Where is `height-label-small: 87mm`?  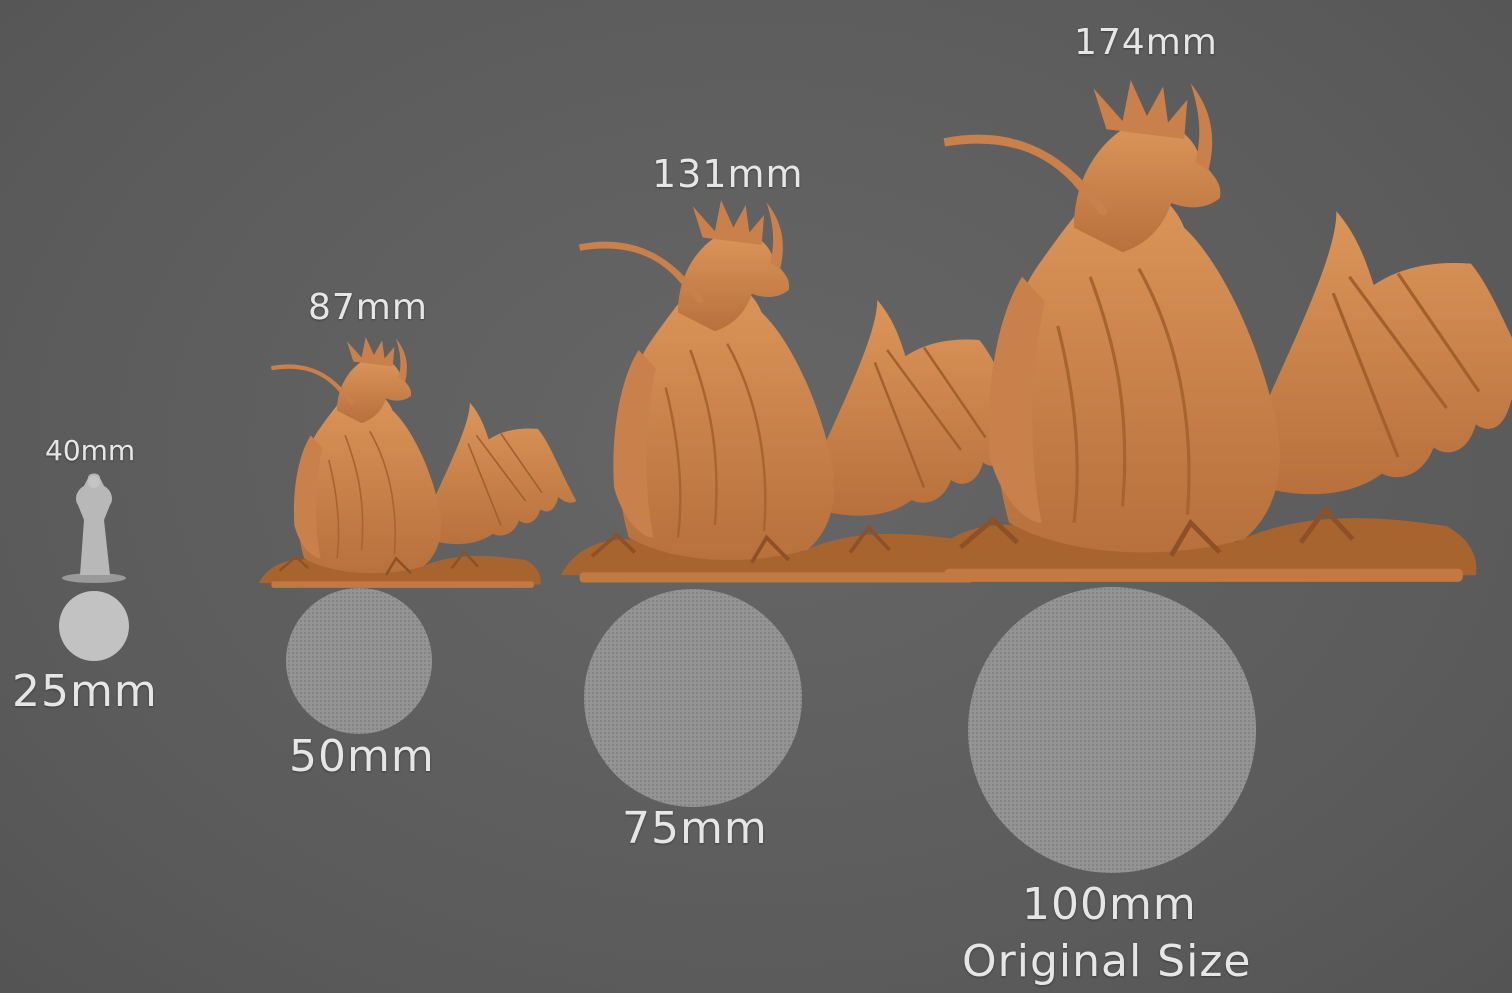 height-label-small: 87mm is located at coordinates (368, 307).